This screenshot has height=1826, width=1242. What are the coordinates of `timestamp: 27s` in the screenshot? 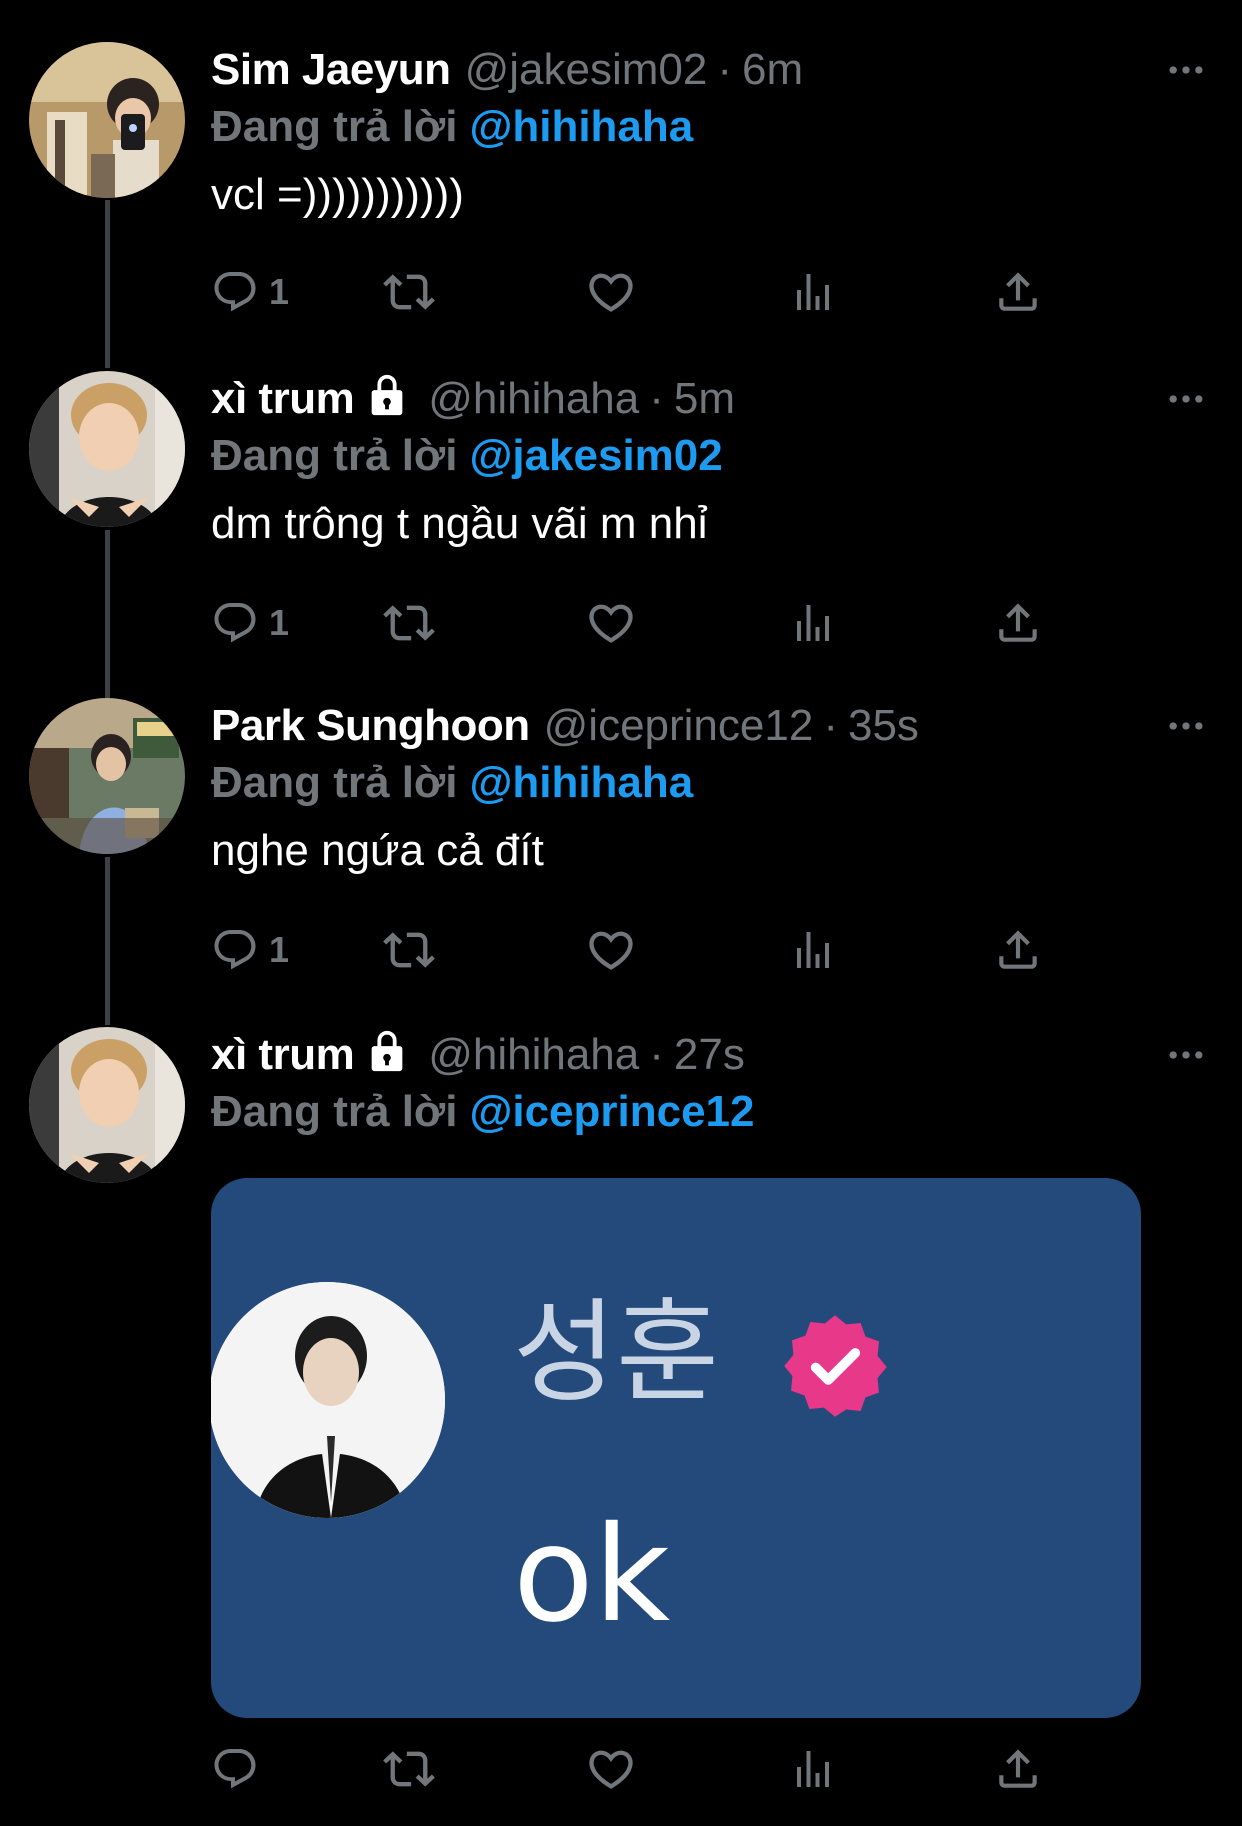 It's located at (709, 1055).